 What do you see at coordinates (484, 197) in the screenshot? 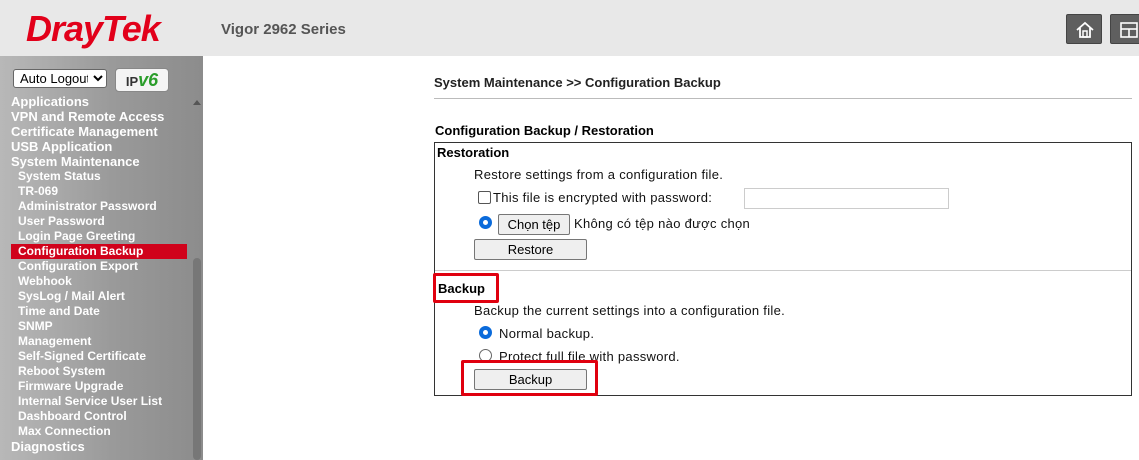
I see `encrypted-checkbox` at bounding box center [484, 197].